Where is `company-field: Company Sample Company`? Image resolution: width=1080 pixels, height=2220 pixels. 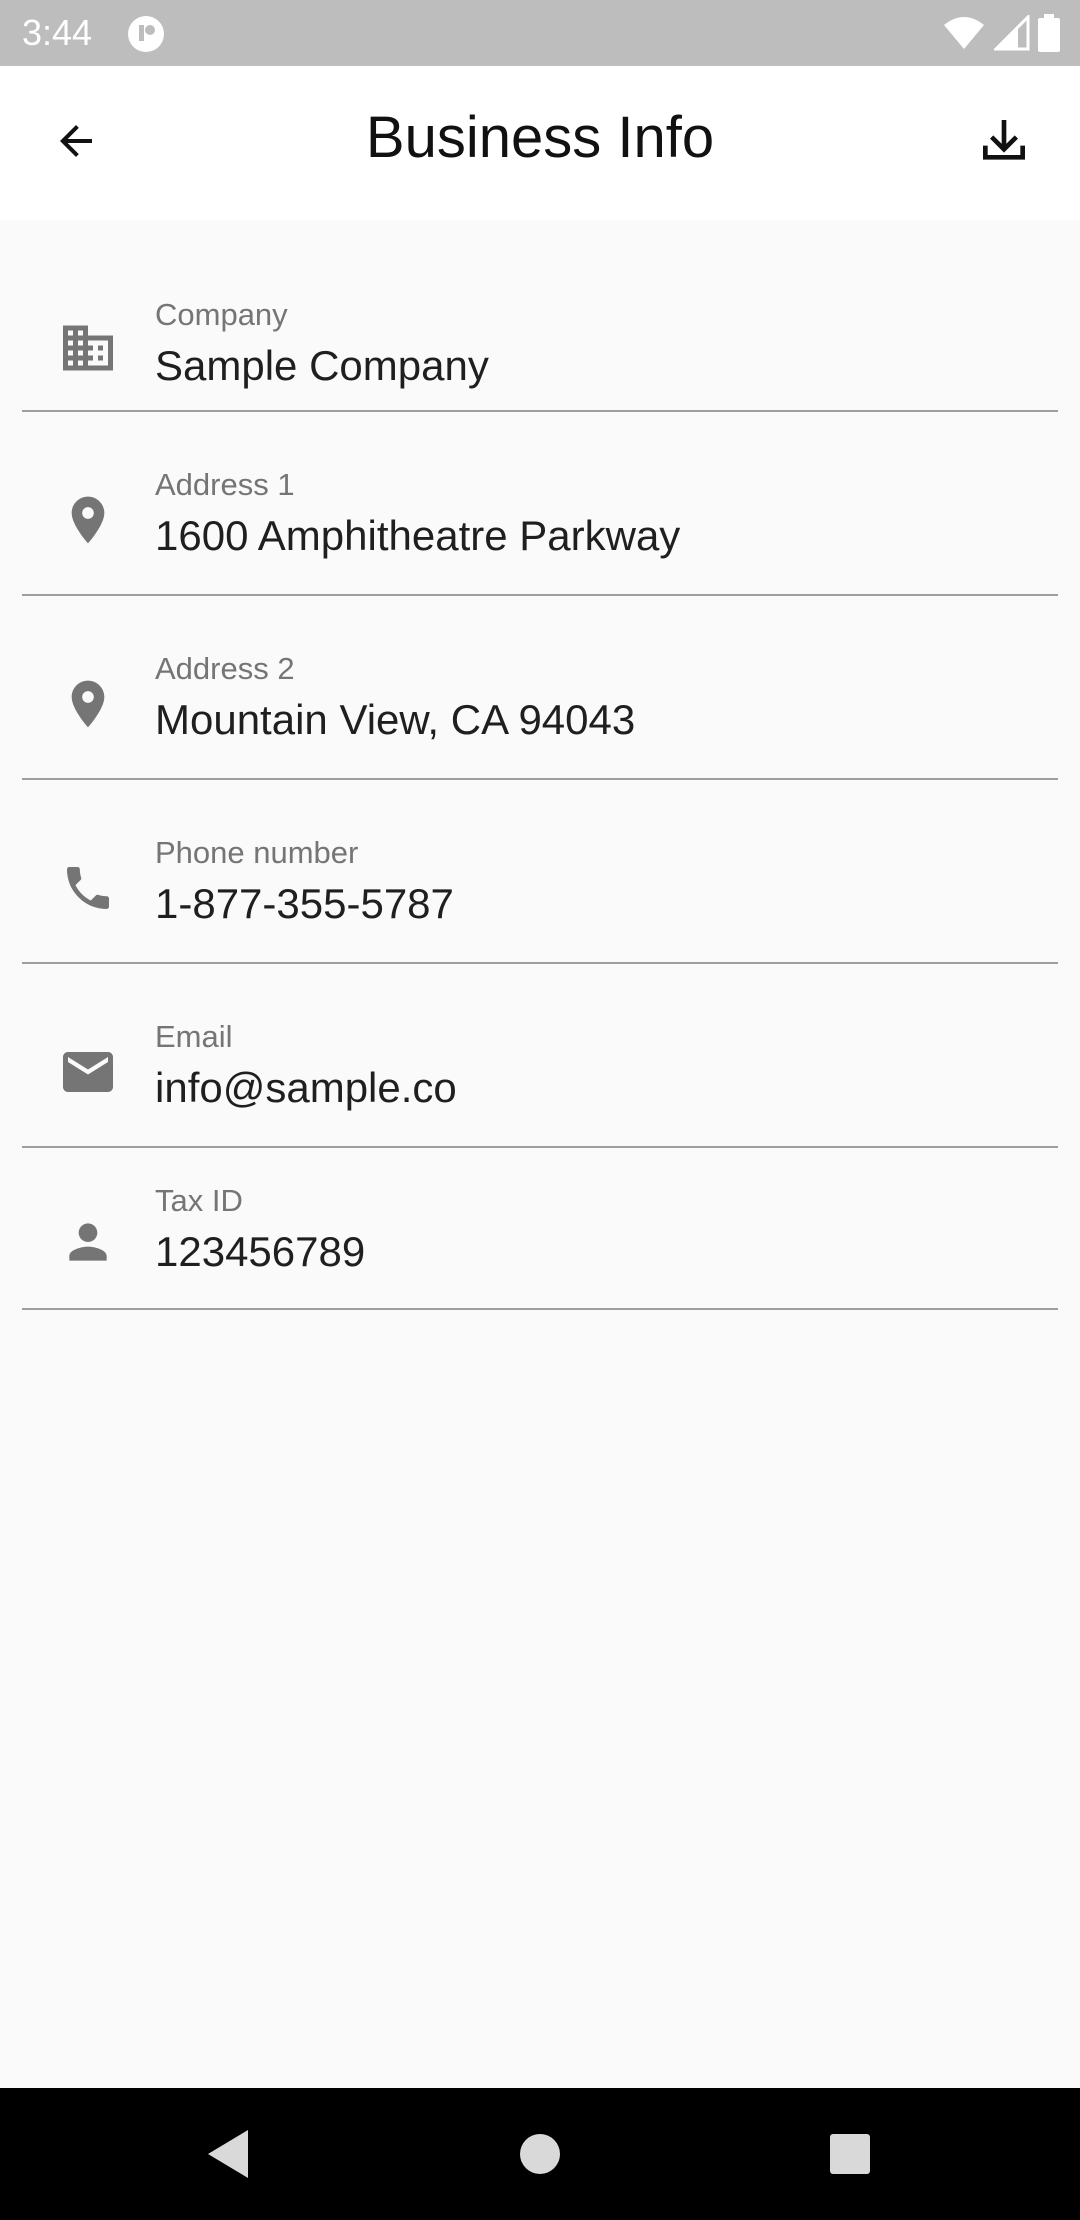
company-field: Company Sample Company is located at coordinates (540, 316).